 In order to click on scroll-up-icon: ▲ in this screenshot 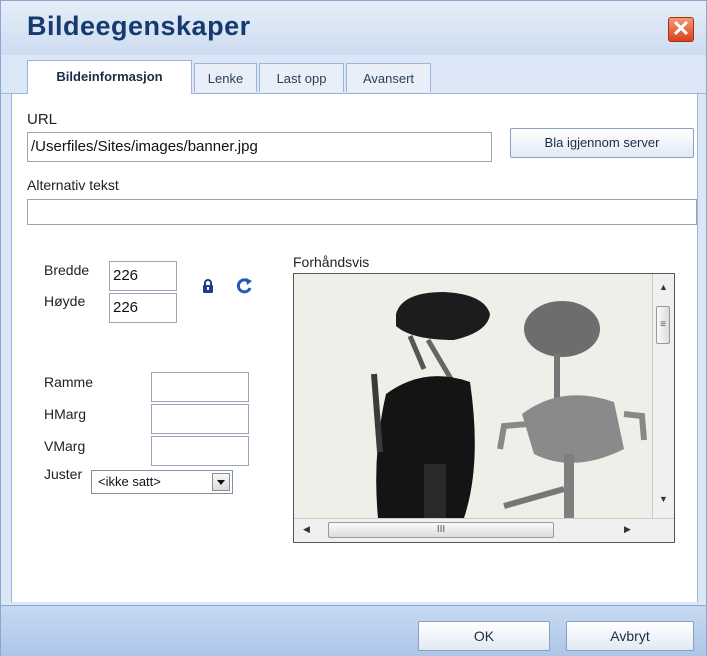, I will do `click(663, 287)`.